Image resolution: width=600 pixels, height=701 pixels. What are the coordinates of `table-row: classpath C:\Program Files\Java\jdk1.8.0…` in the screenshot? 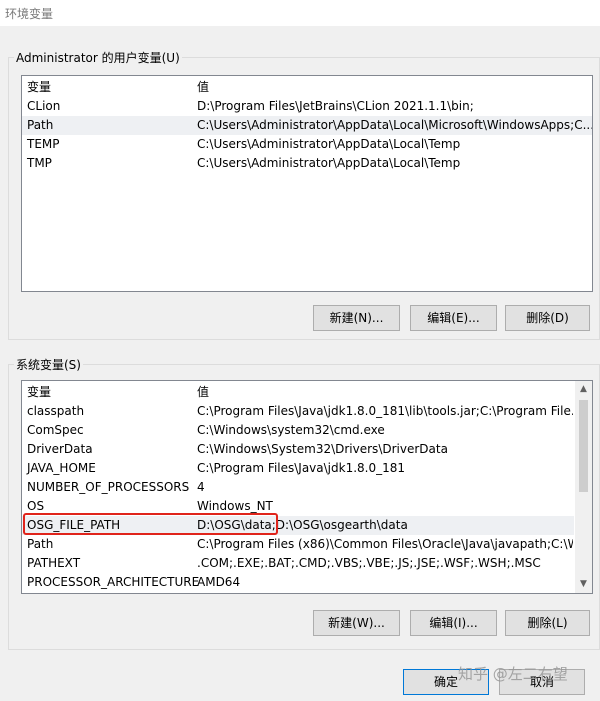 It's located at (298, 411).